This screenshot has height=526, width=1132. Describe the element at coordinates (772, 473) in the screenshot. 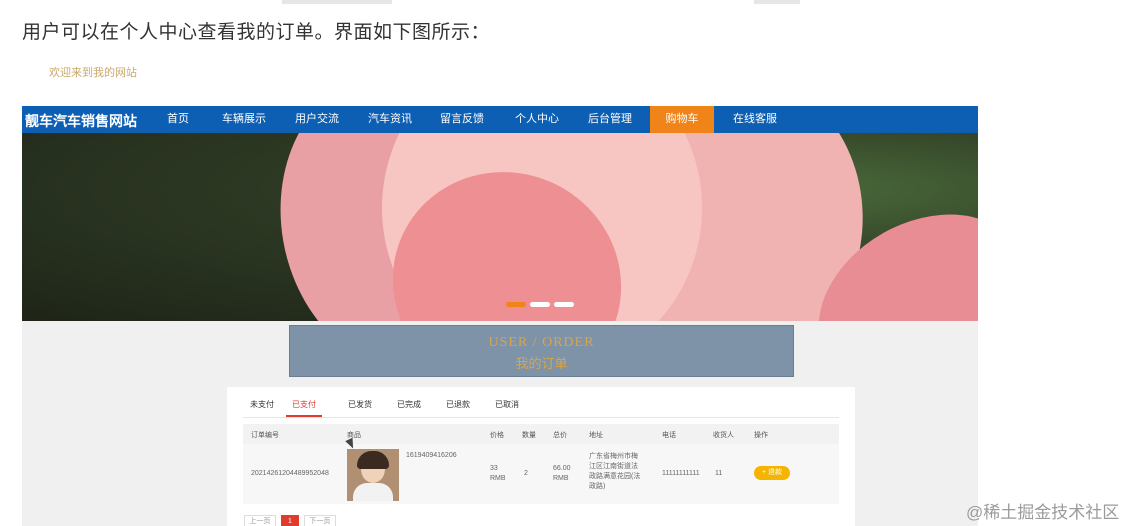

I see `refund-button: + 退款` at that location.